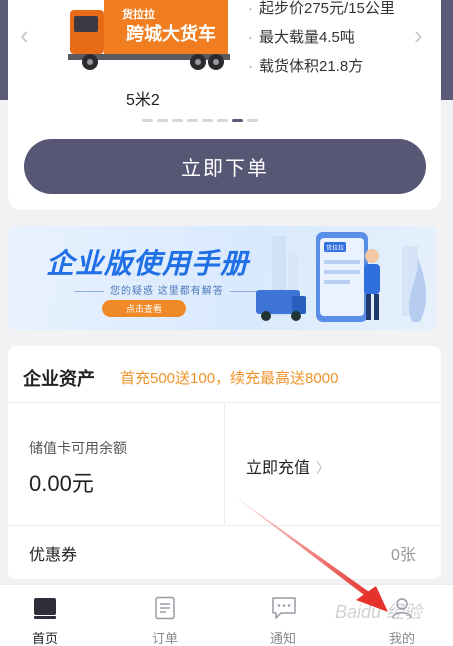  What do you see at coordinates (327, 8) in the screenshot?
I see `spec-text: 起步价275元/15公里` at bounding box center [327, 8].